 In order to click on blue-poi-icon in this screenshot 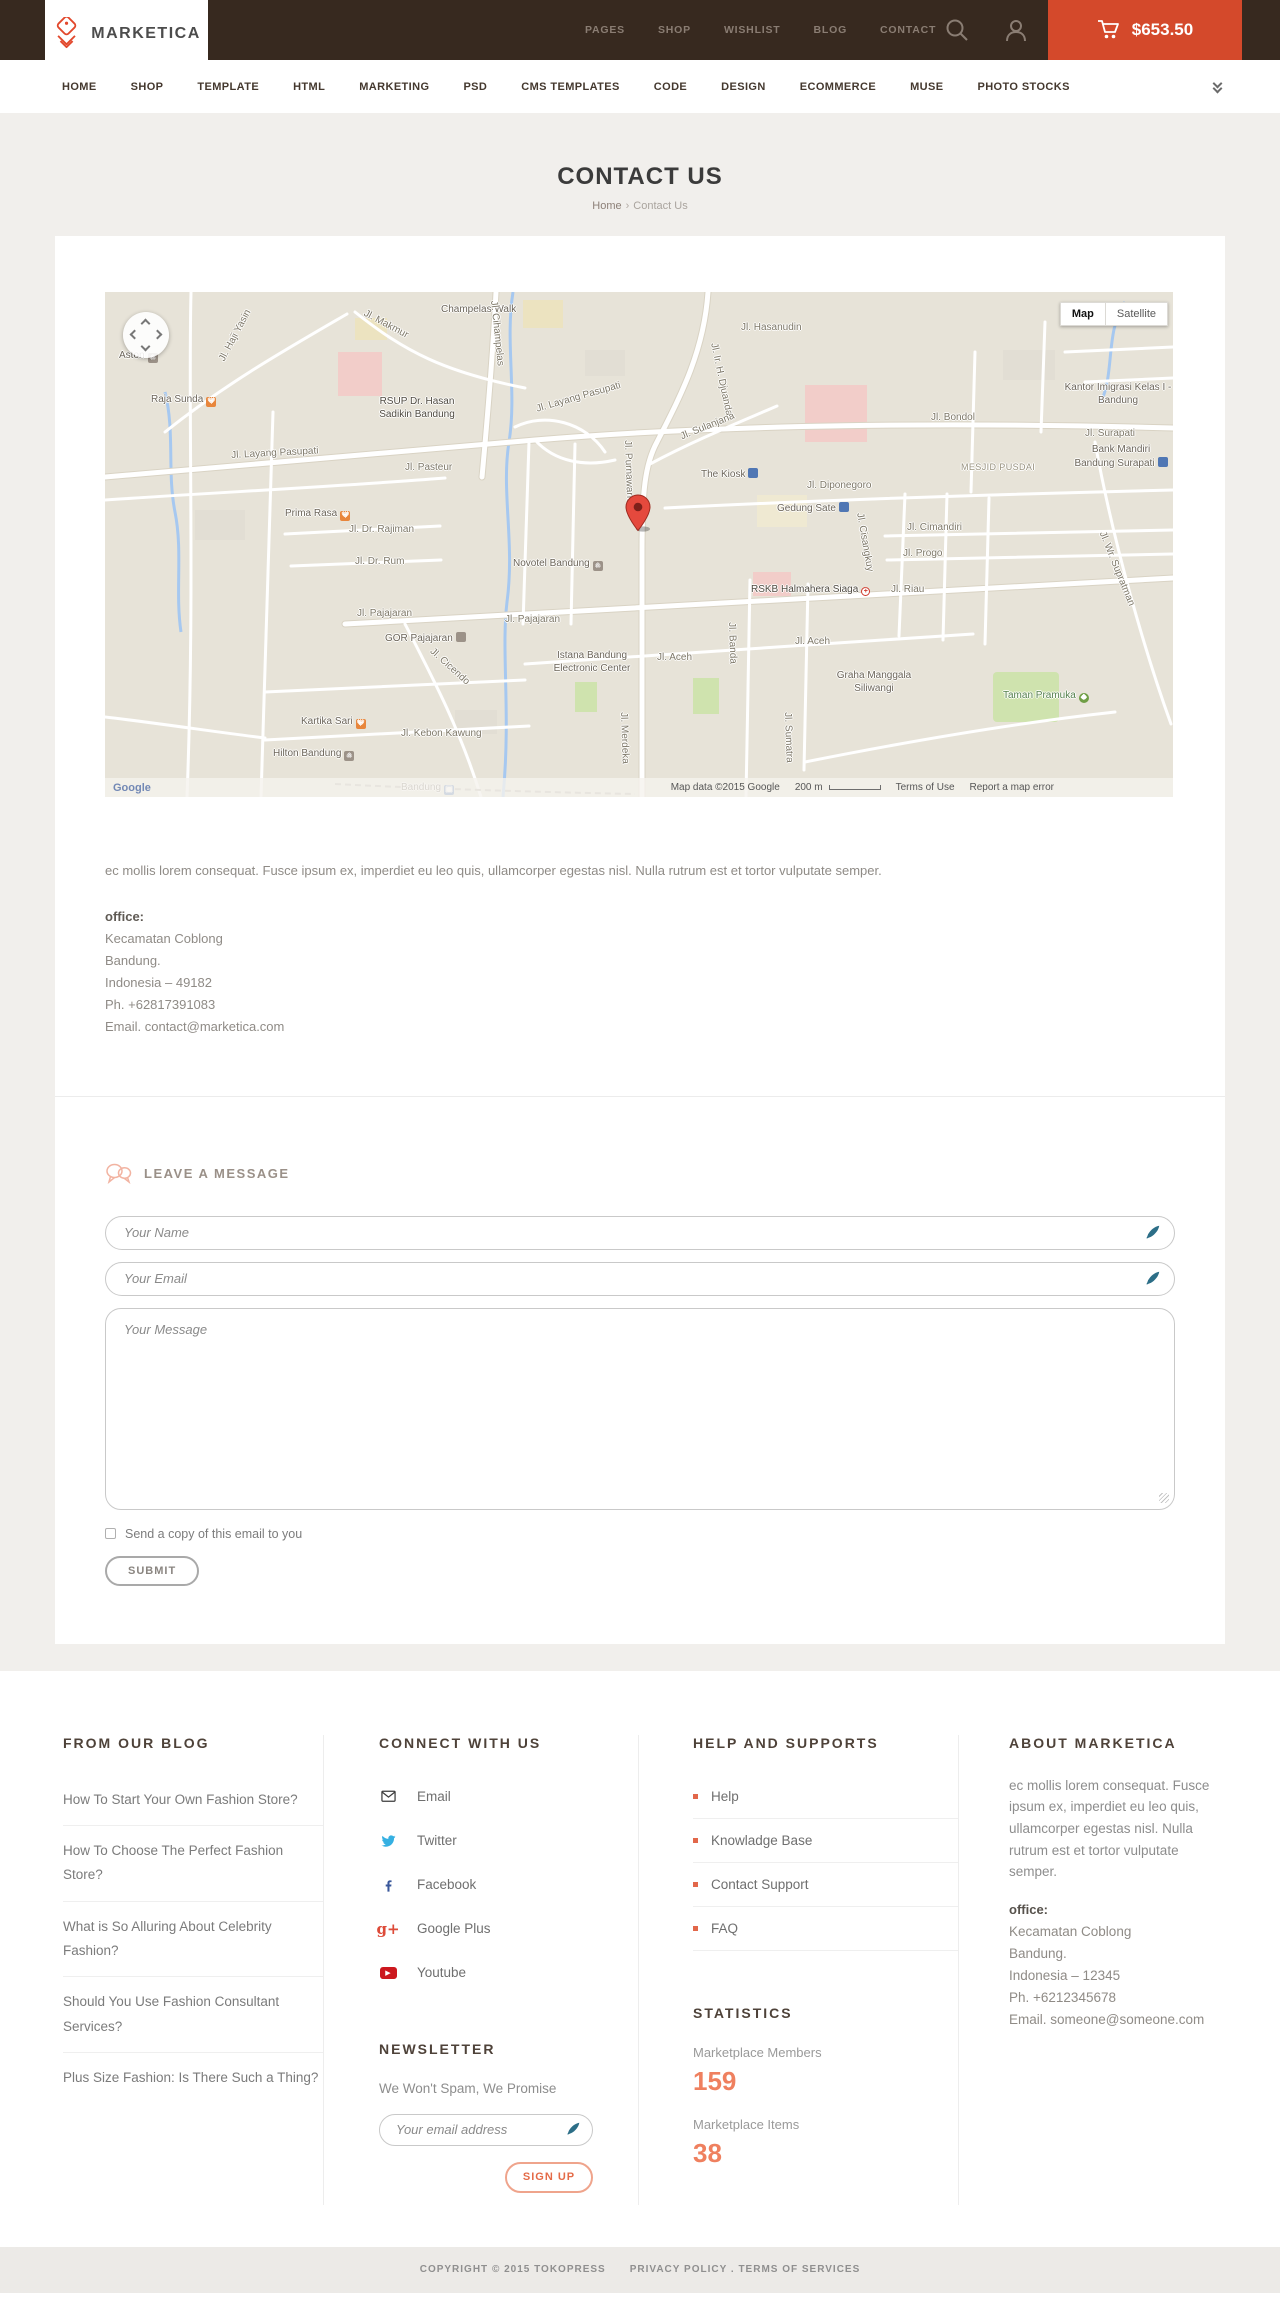, I will do `click(843, 507)`.